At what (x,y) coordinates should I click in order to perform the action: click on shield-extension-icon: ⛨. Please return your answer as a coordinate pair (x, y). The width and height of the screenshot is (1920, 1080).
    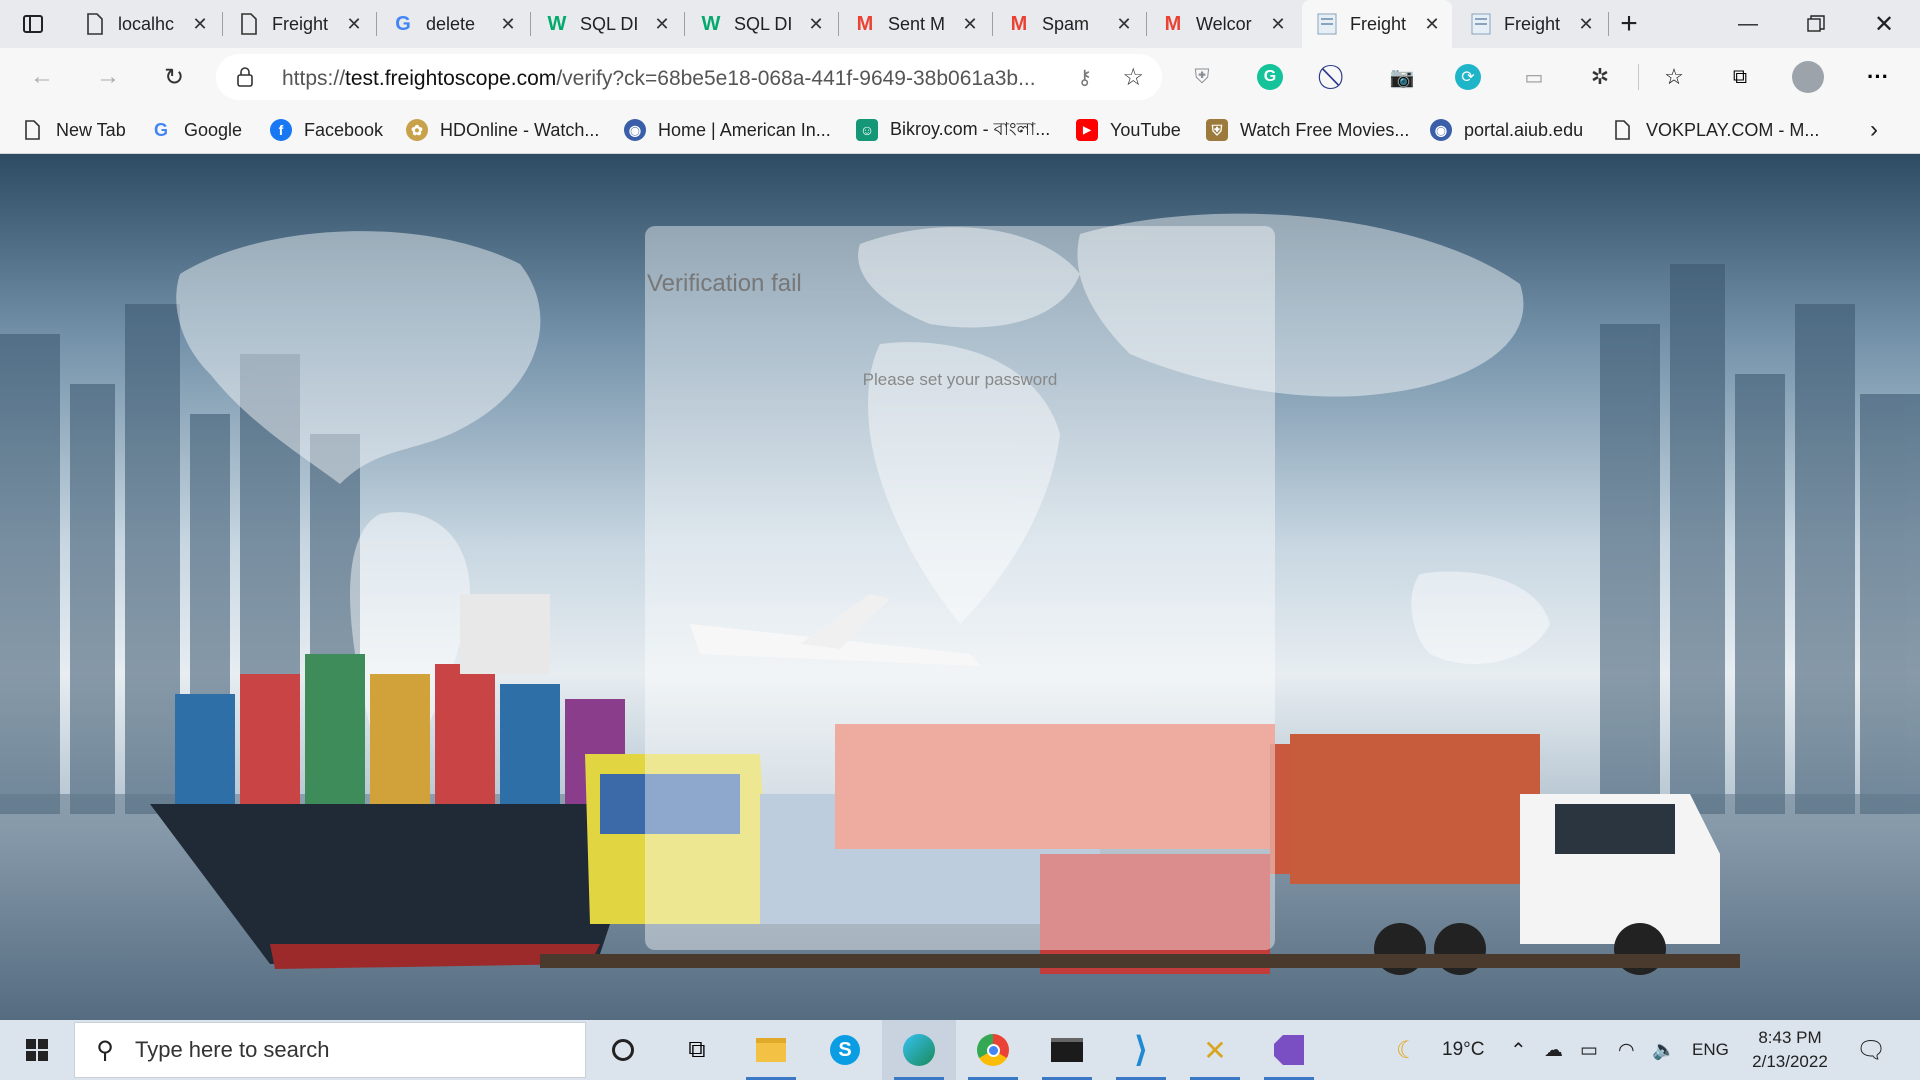
    Looking at the image, I should click on (1202, 77).